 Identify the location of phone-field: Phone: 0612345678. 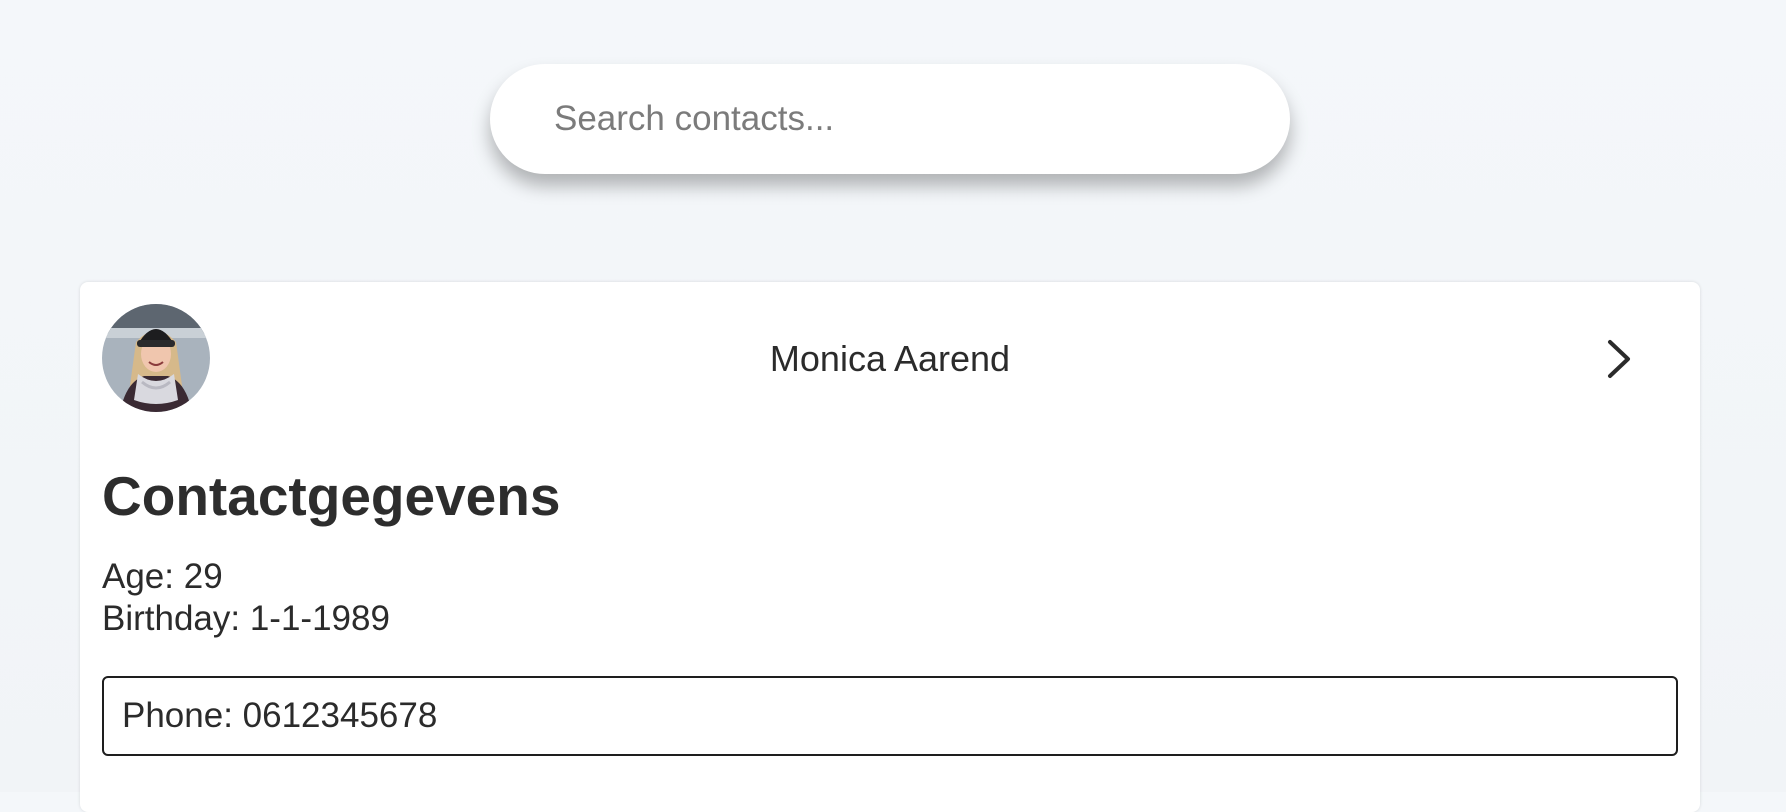
(890, 716).